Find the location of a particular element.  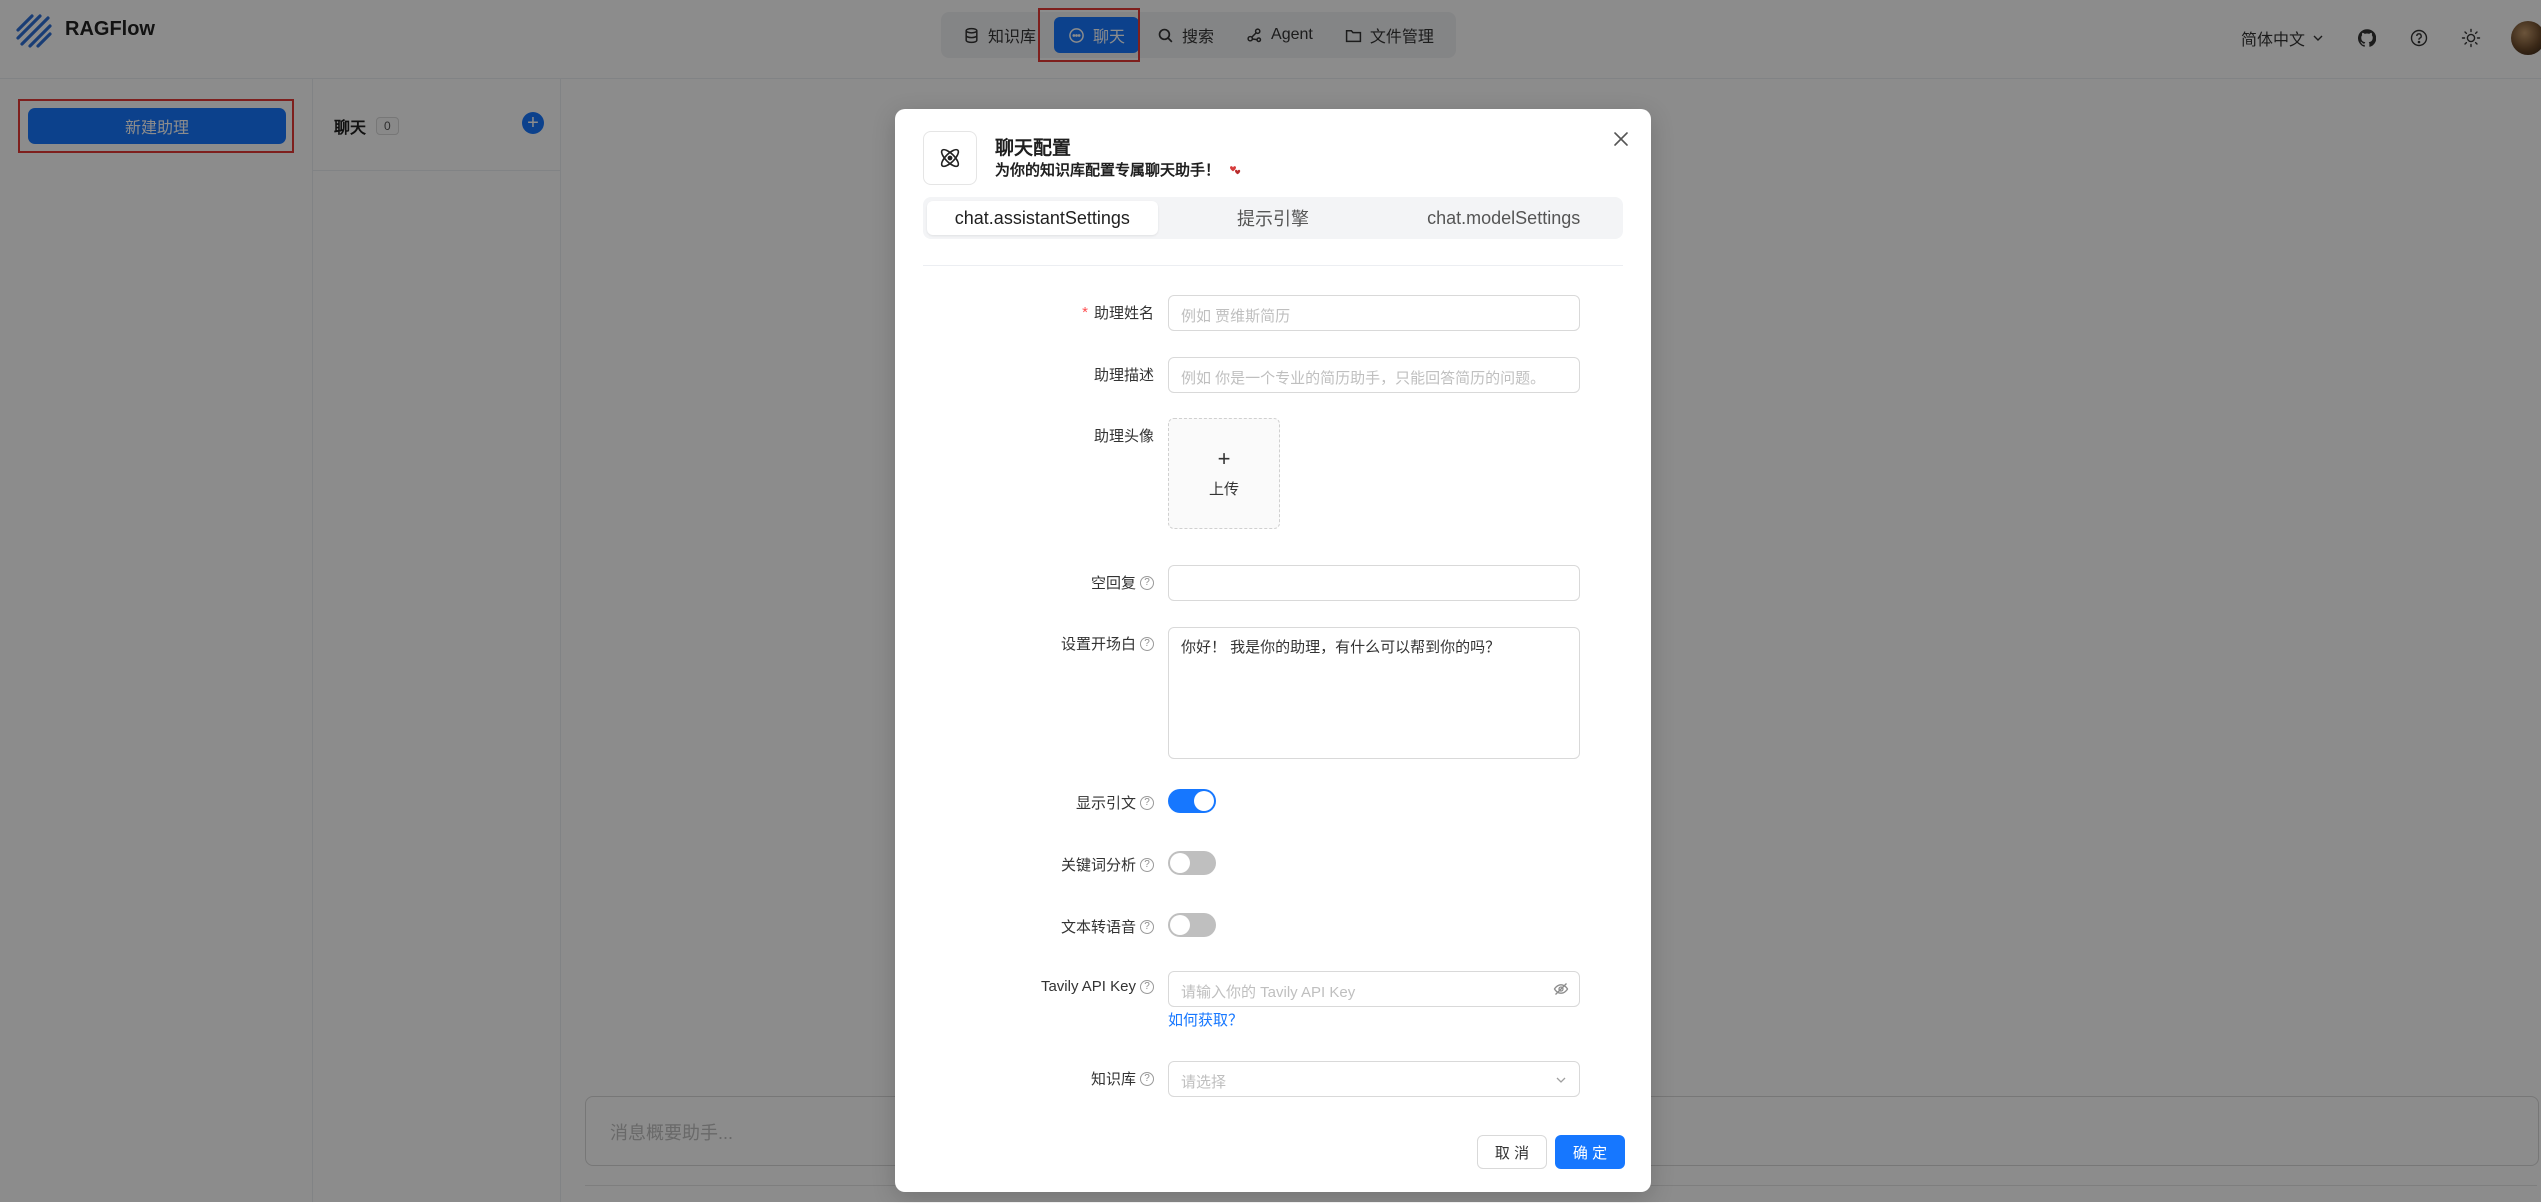

assistant-desc-label: 助理描述 is located at coordinates (1124, 374).